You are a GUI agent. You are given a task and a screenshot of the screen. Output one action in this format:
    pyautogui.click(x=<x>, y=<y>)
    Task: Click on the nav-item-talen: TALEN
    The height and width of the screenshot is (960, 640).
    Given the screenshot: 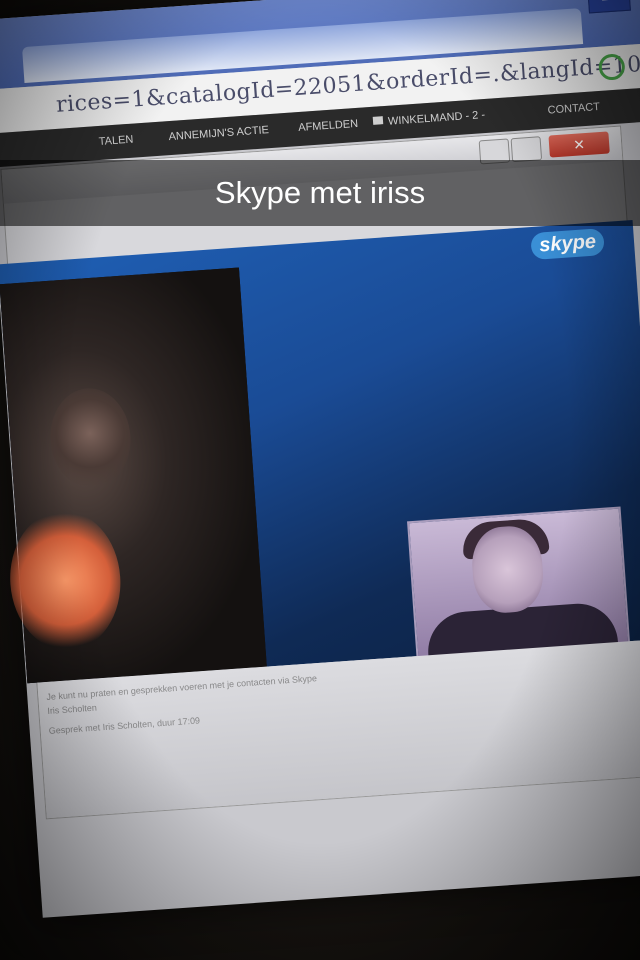 What is the action you would take?
    pyautogui.click(x=115, y=141)
    